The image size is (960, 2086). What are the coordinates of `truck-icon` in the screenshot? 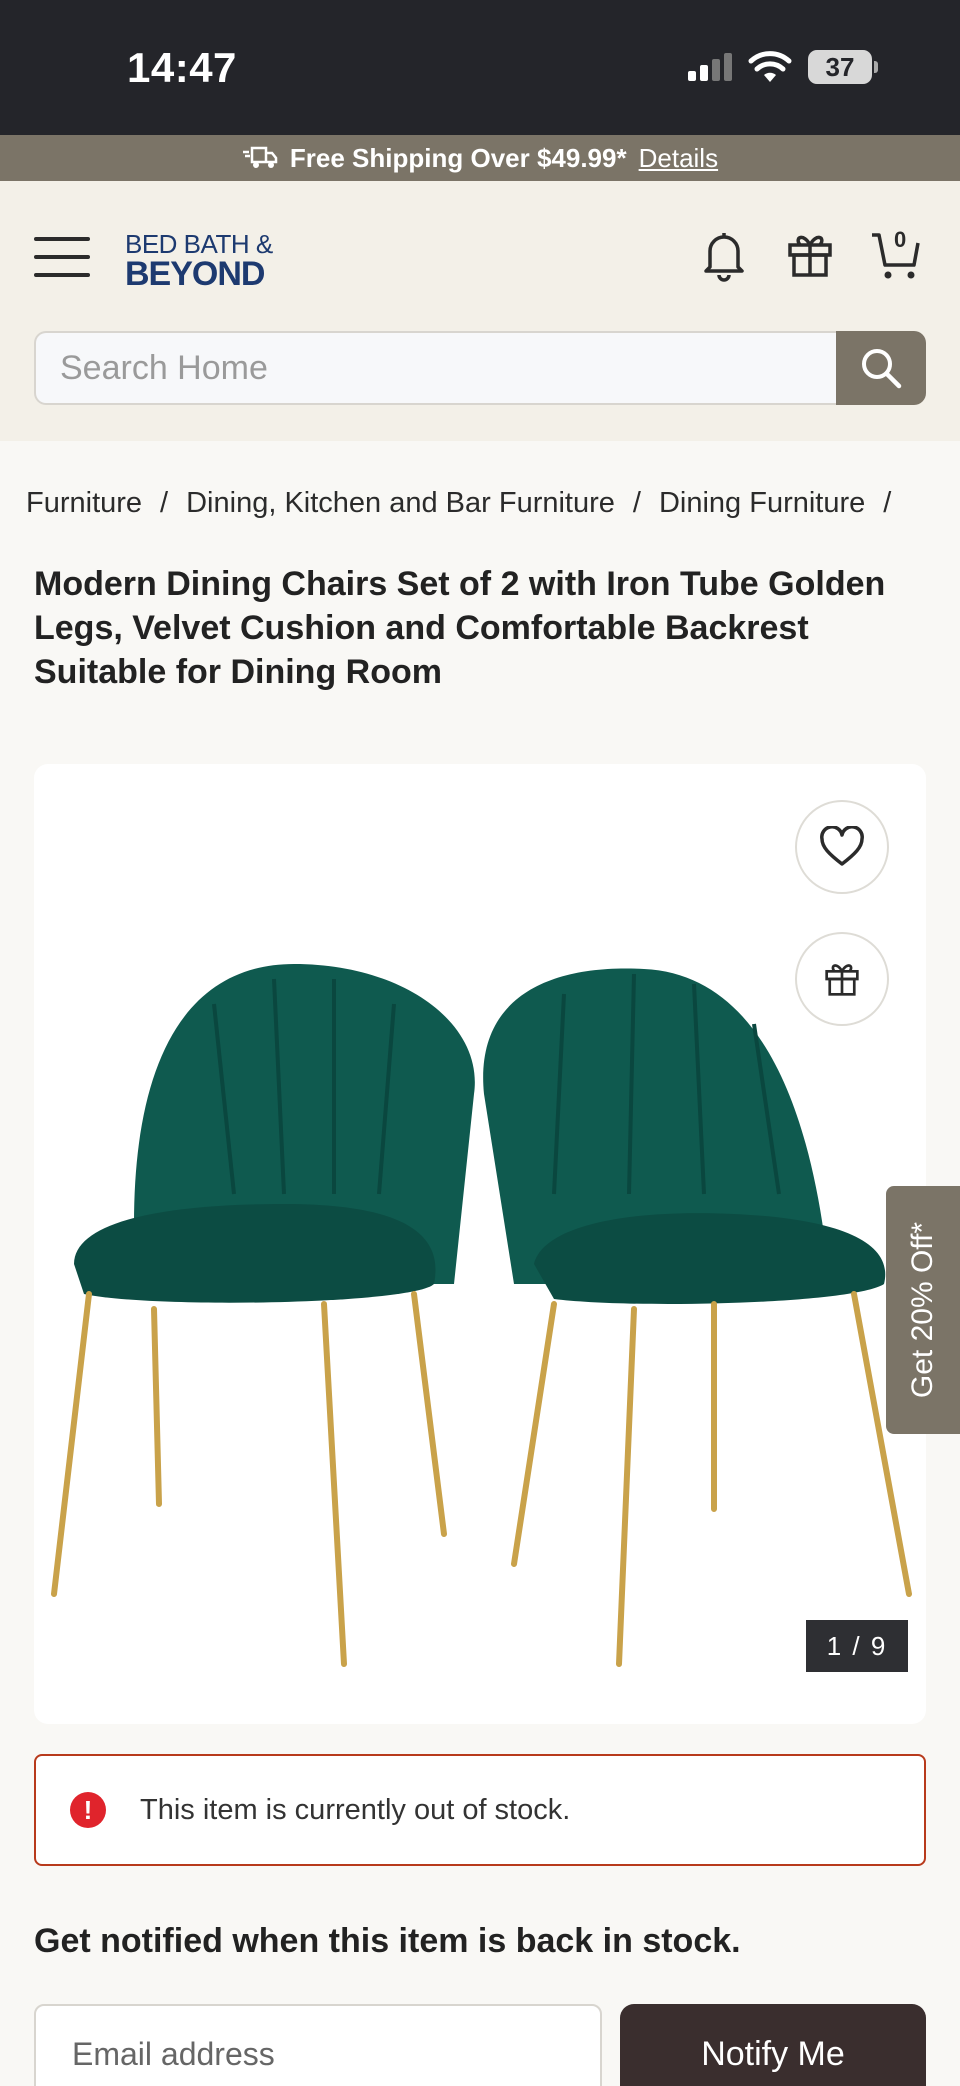 It's located at (260, 157).